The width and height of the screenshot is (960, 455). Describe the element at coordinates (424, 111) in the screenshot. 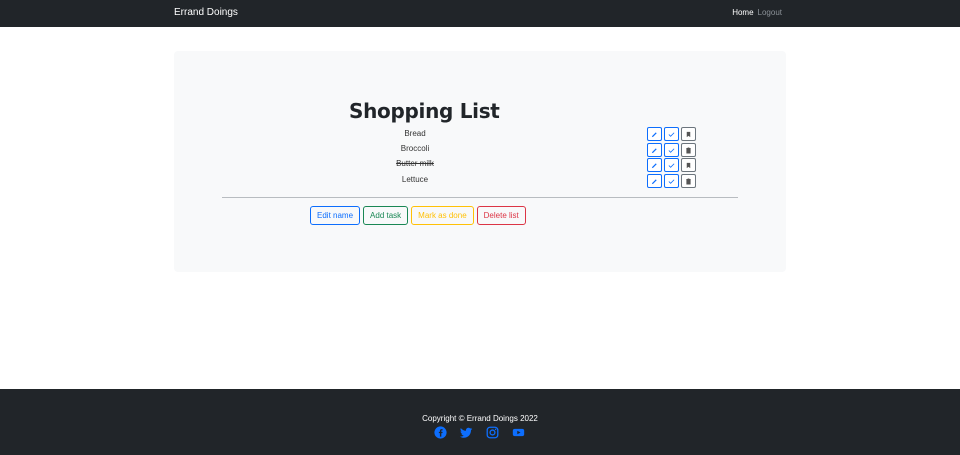

I see `list-title: Shopping List` at that location.